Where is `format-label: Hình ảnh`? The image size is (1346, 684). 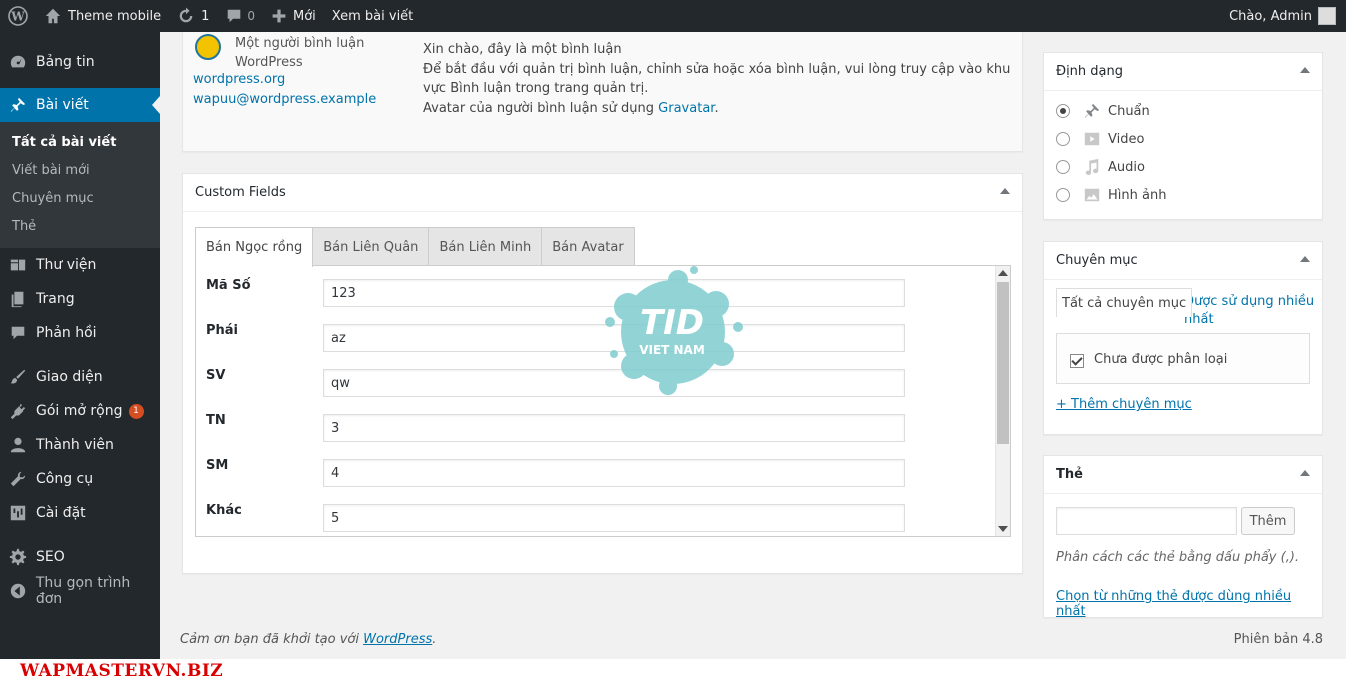 format-label: Hình ảnh is located at coordinates (1137, 195).